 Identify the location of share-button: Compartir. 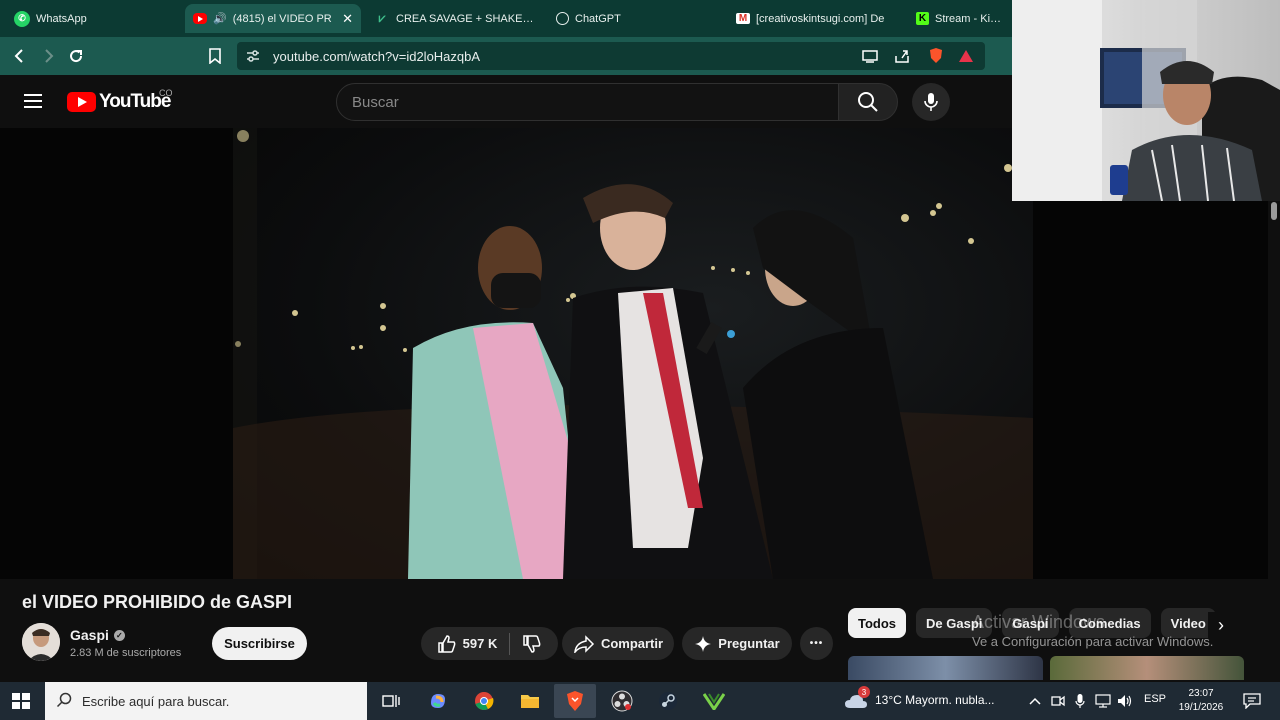
(618, 643).